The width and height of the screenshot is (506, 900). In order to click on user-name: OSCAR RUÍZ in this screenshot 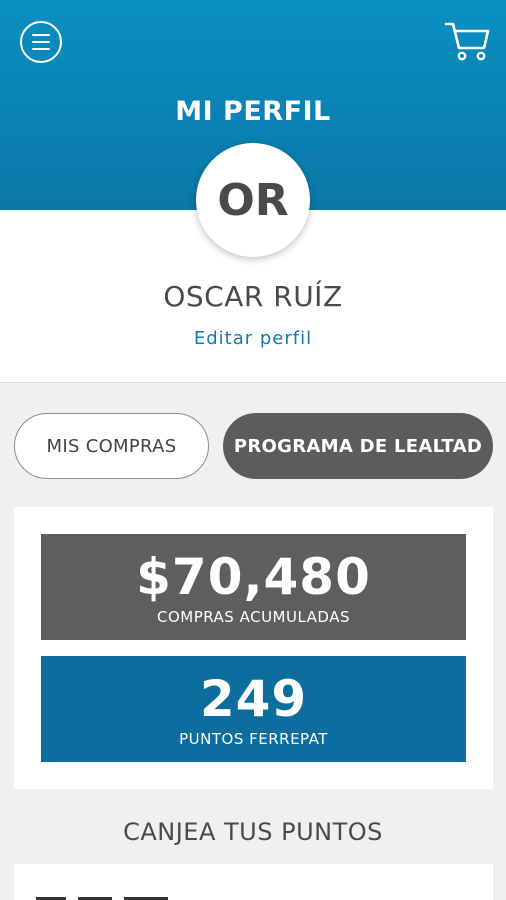, I will do `click(253, 296)`.